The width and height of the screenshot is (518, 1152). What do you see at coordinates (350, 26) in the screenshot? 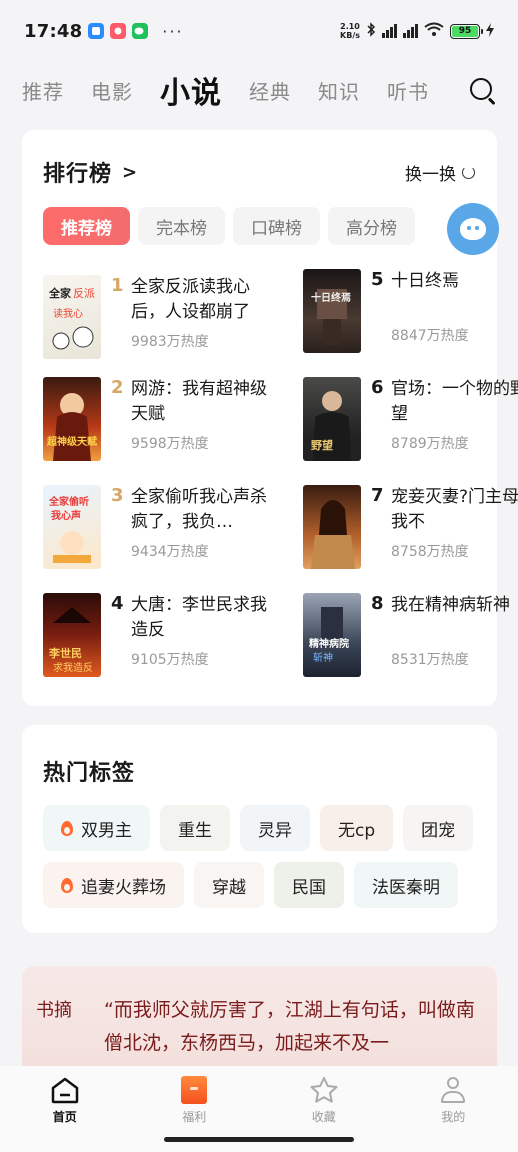
I see `network-speed-value: 2.10` at bounding box center [350, 26].